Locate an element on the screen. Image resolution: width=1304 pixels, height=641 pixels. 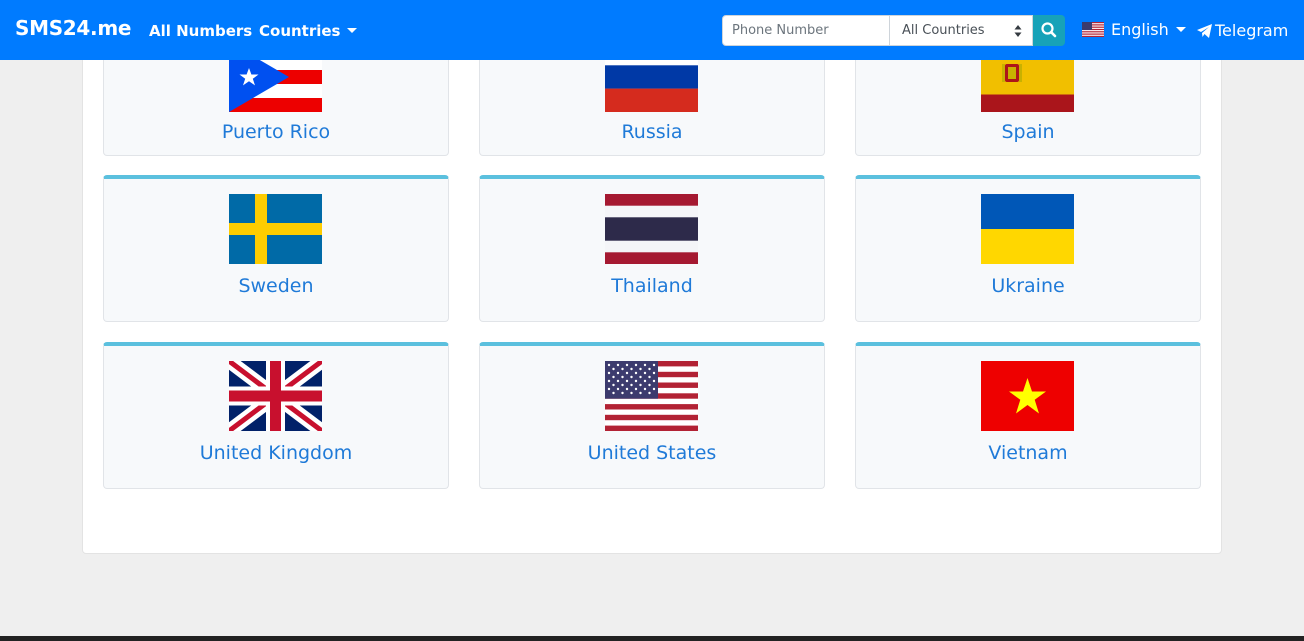
country-name: Russia is located at coordinates (652, 132).